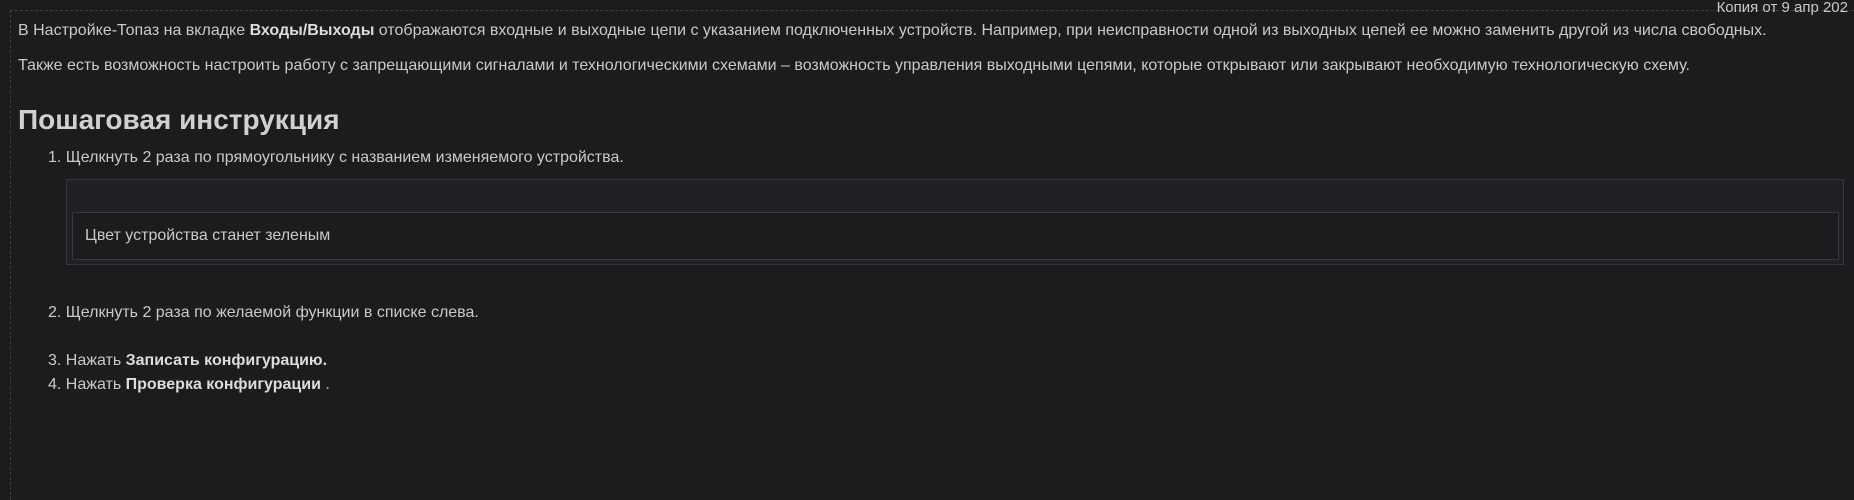 This screenshot has width=1854, height=500. Describe the element at coordinates (955, 236) in the screenshot. I see `note-text: Цвет устройства станет зеленым` at that location.